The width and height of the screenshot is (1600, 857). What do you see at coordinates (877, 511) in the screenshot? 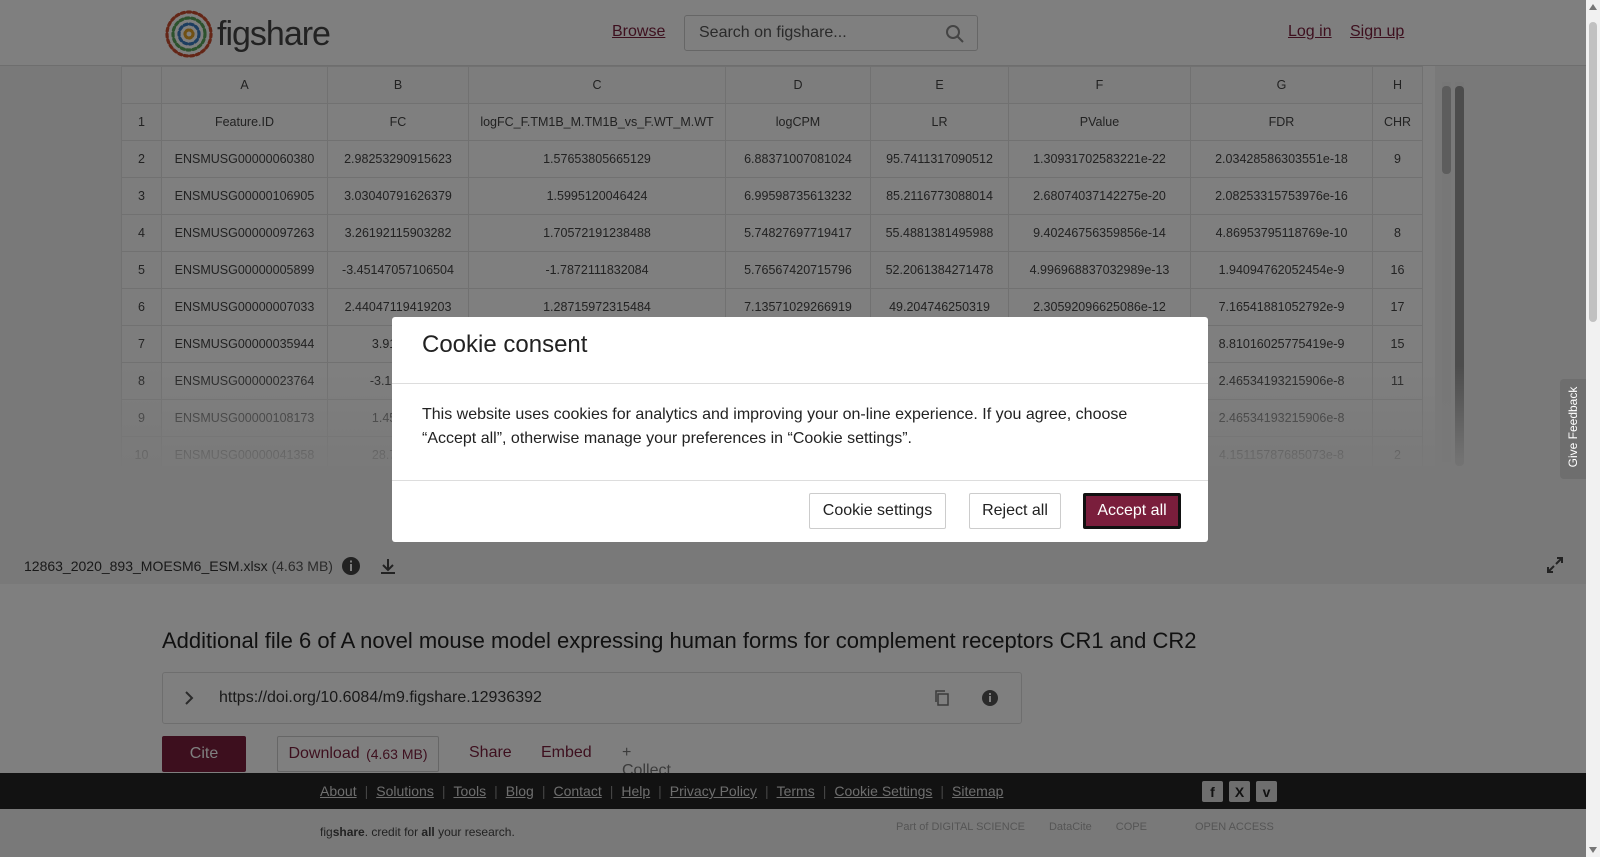
I see `cookie-settings-button: Cookie settings` at bounding box center [877, 511].